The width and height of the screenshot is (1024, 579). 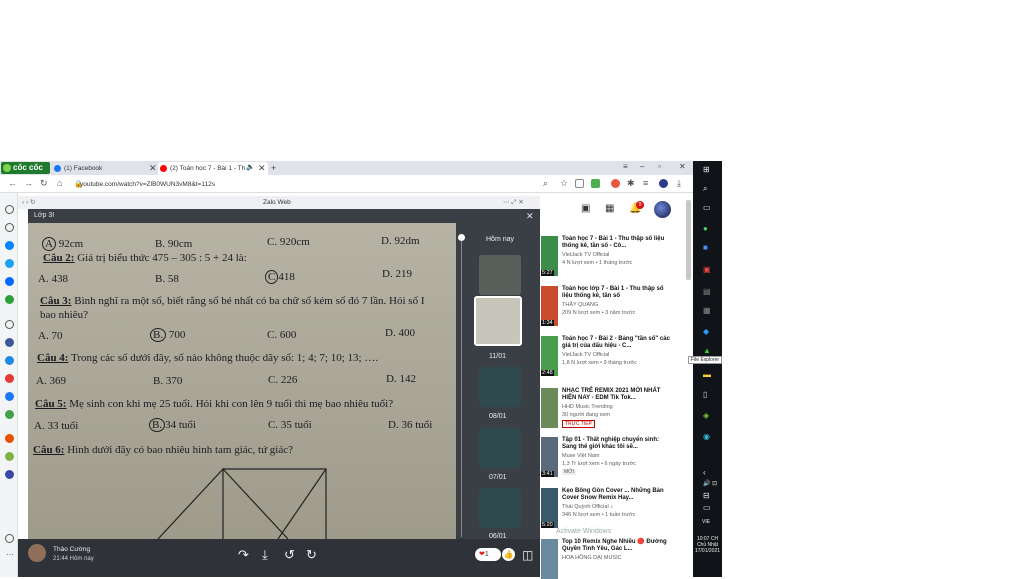 I want to click on notification-bell-icon, so click(x=9, y=538).